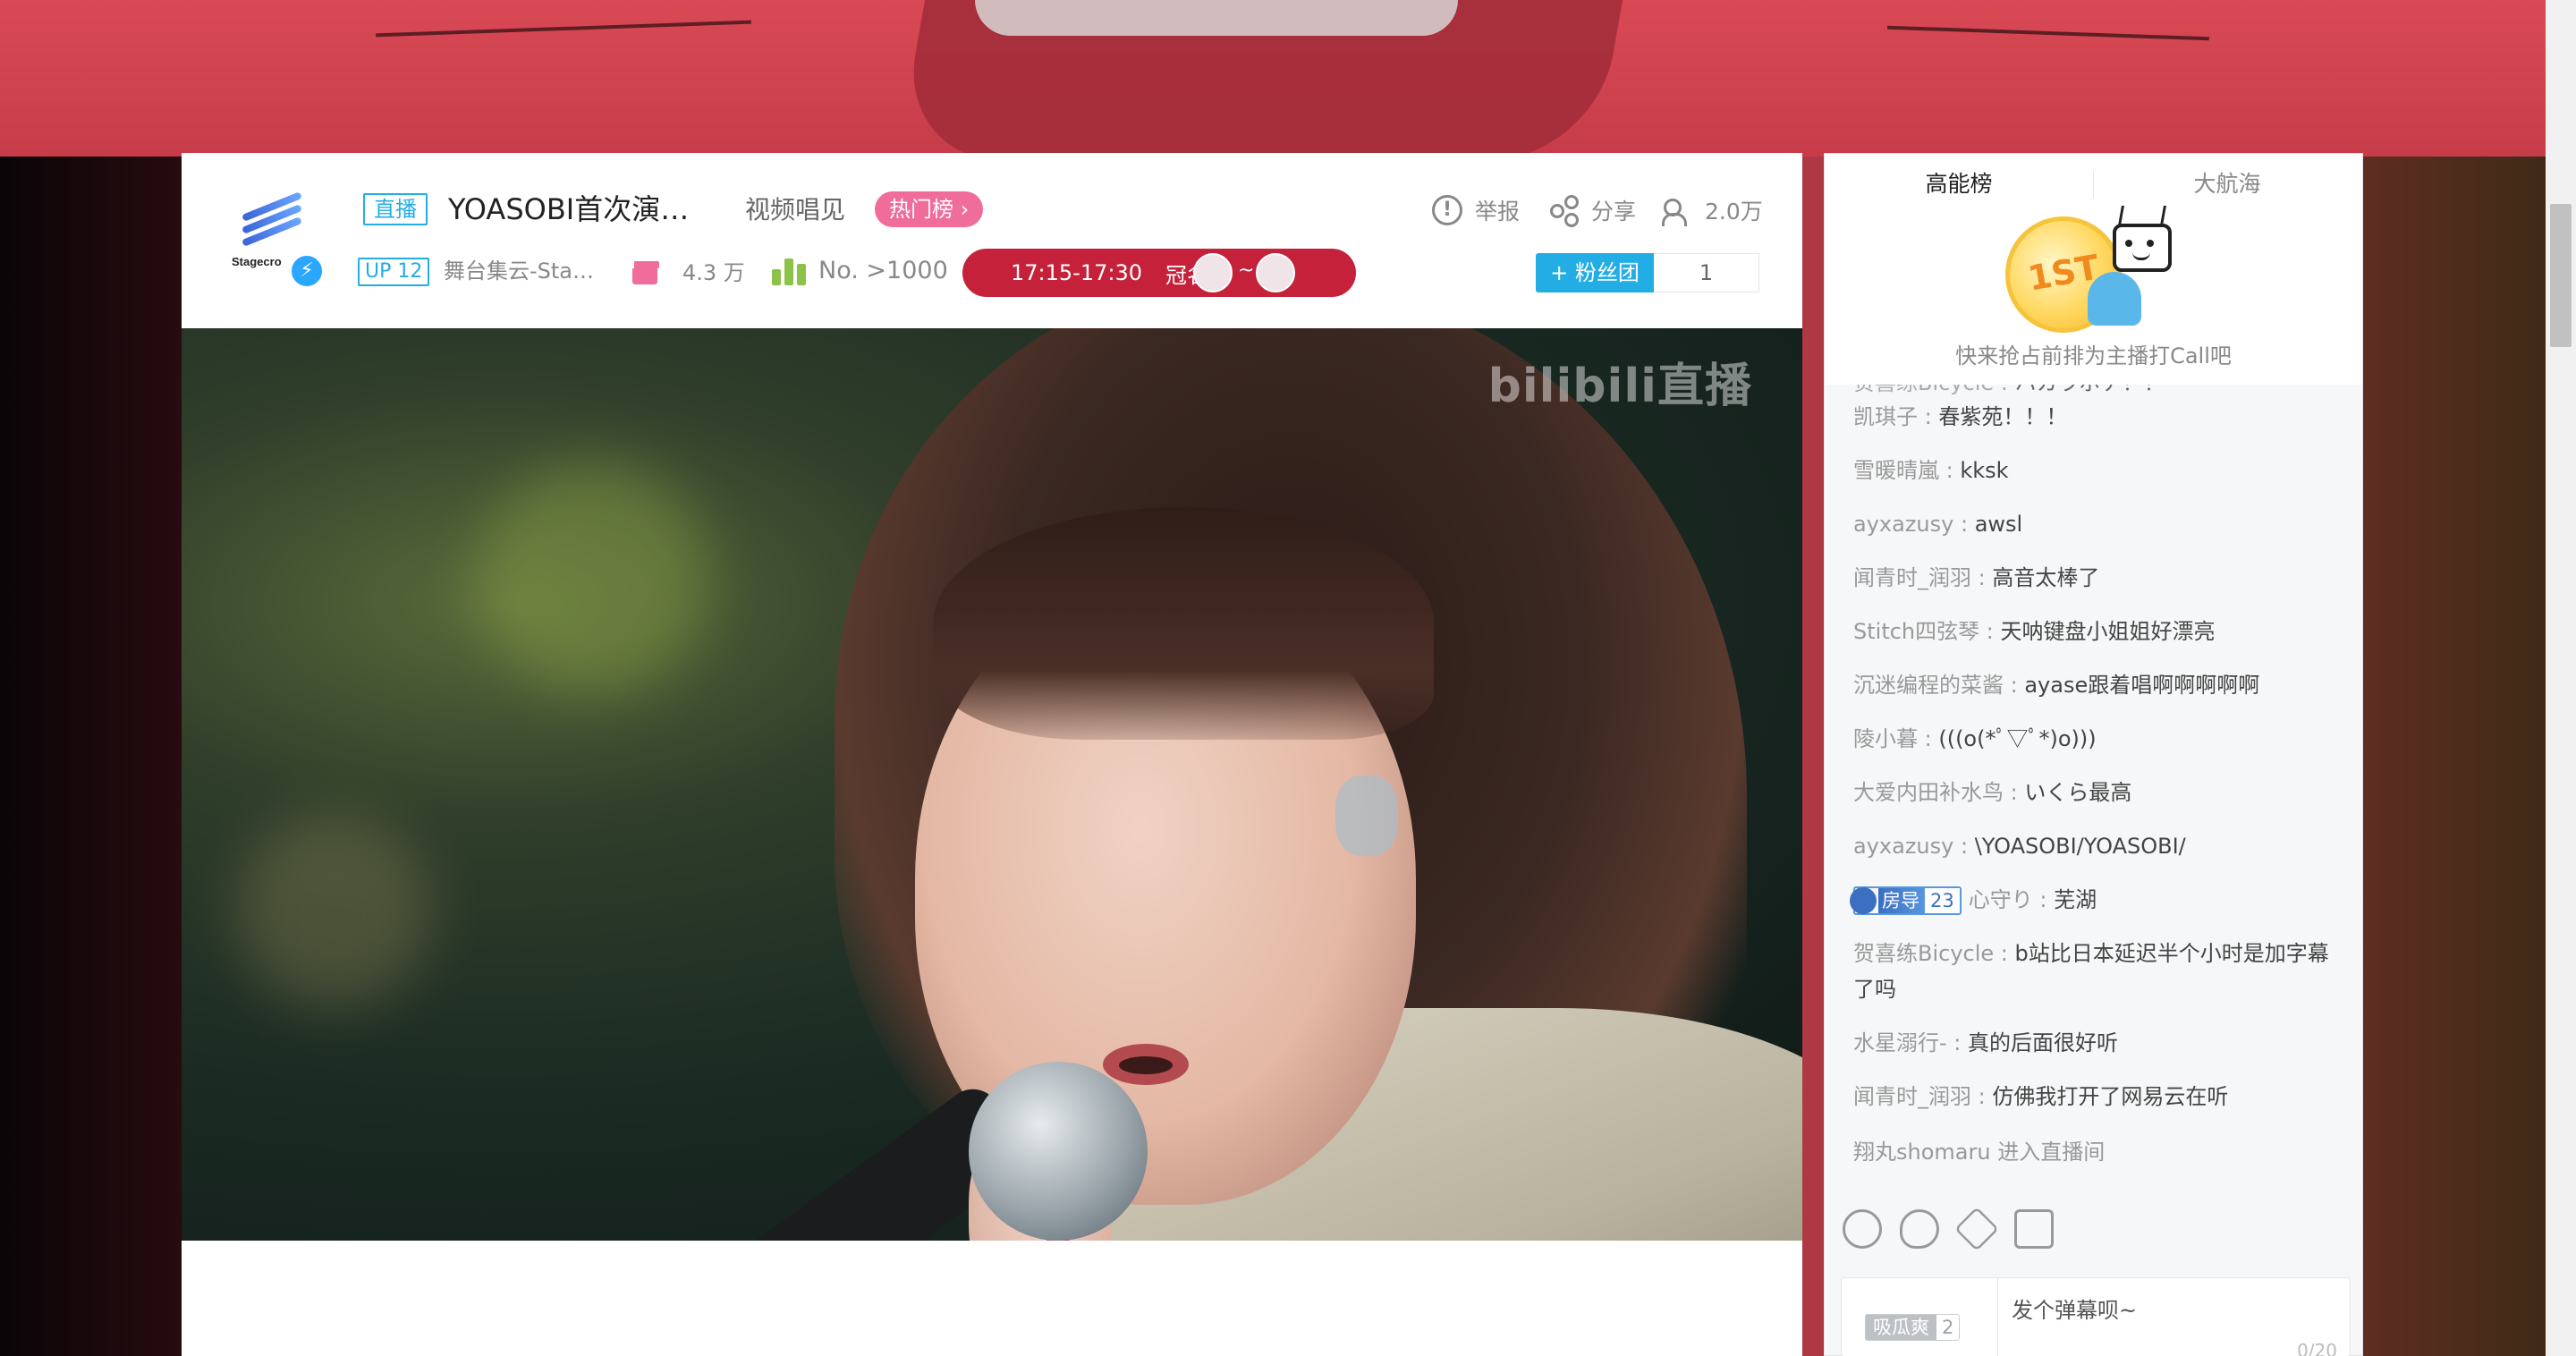  I want to click on report-button: 举报, so click(1476, 210).